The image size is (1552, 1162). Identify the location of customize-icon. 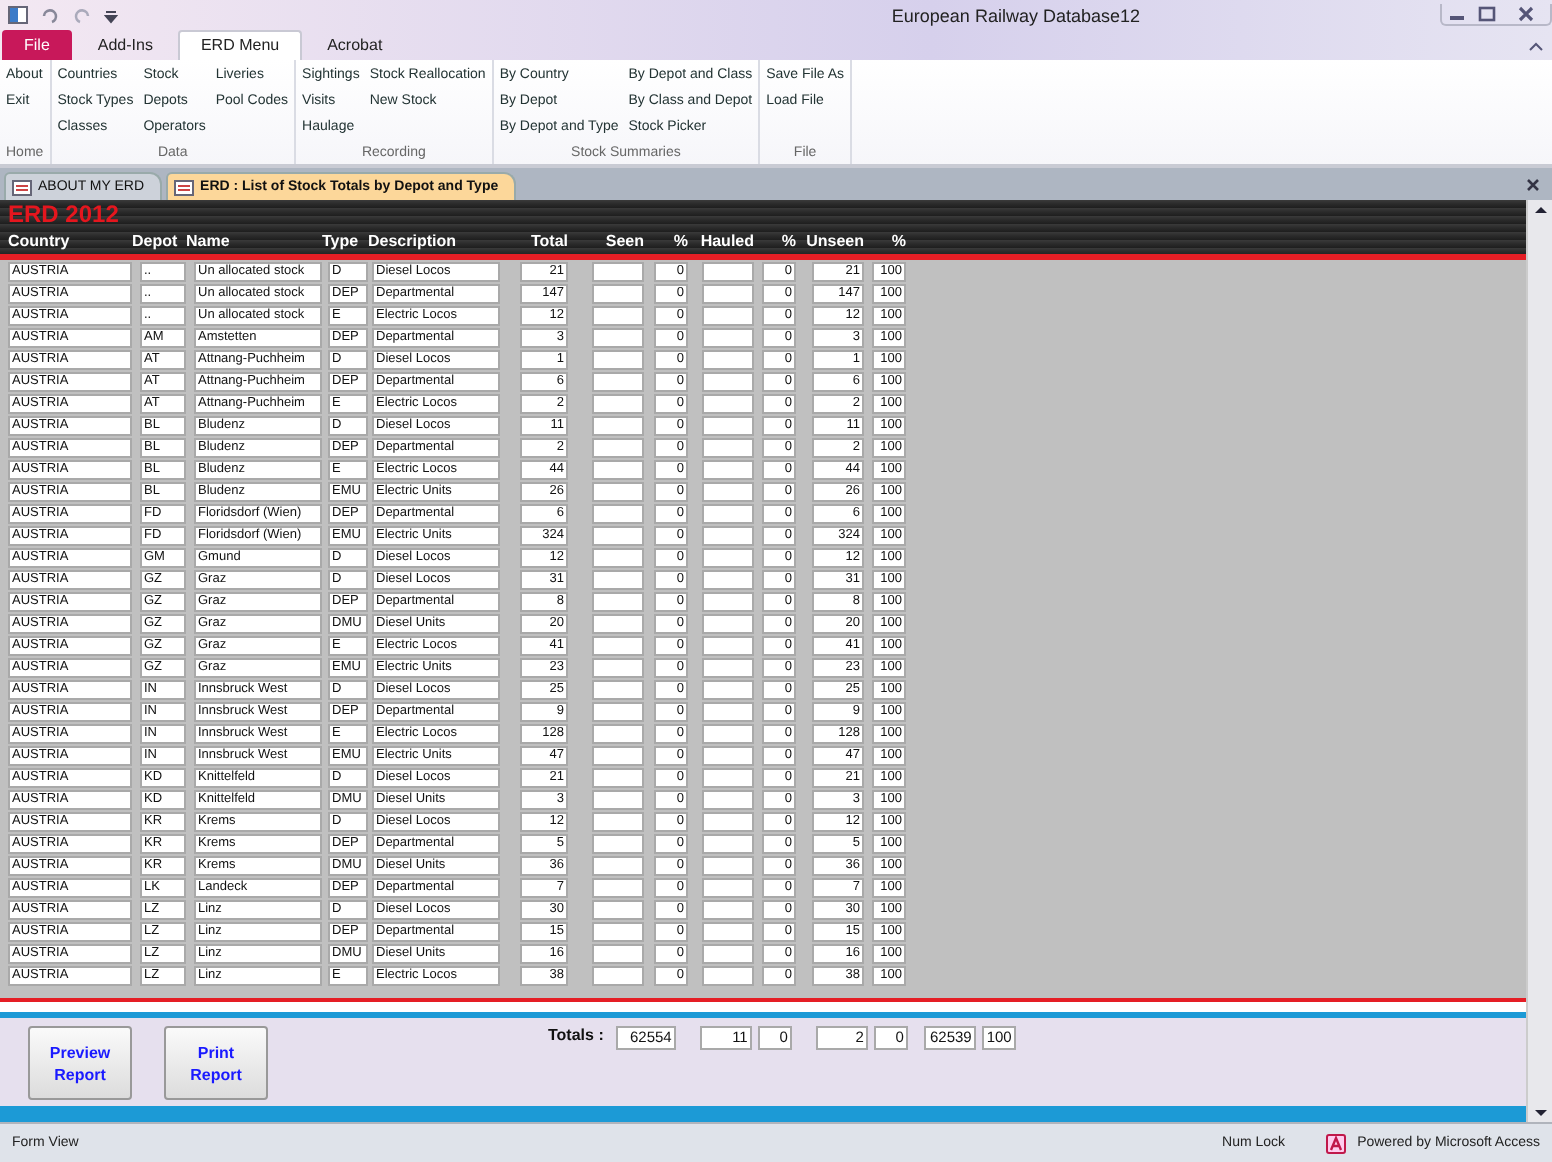
(111, 15).